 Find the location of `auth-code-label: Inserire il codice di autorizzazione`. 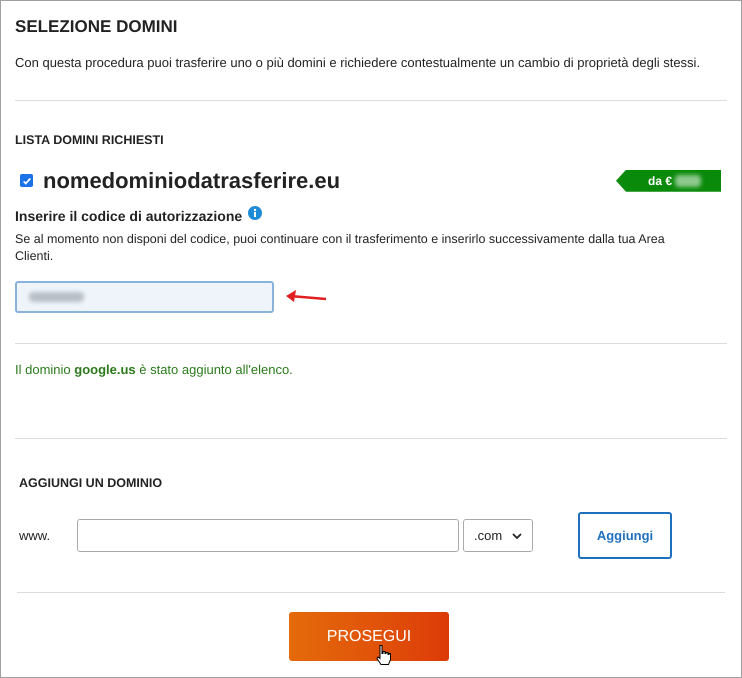

auth-code-label: Inserire il codice di autorizzazione is located at coordinates (128, 216).